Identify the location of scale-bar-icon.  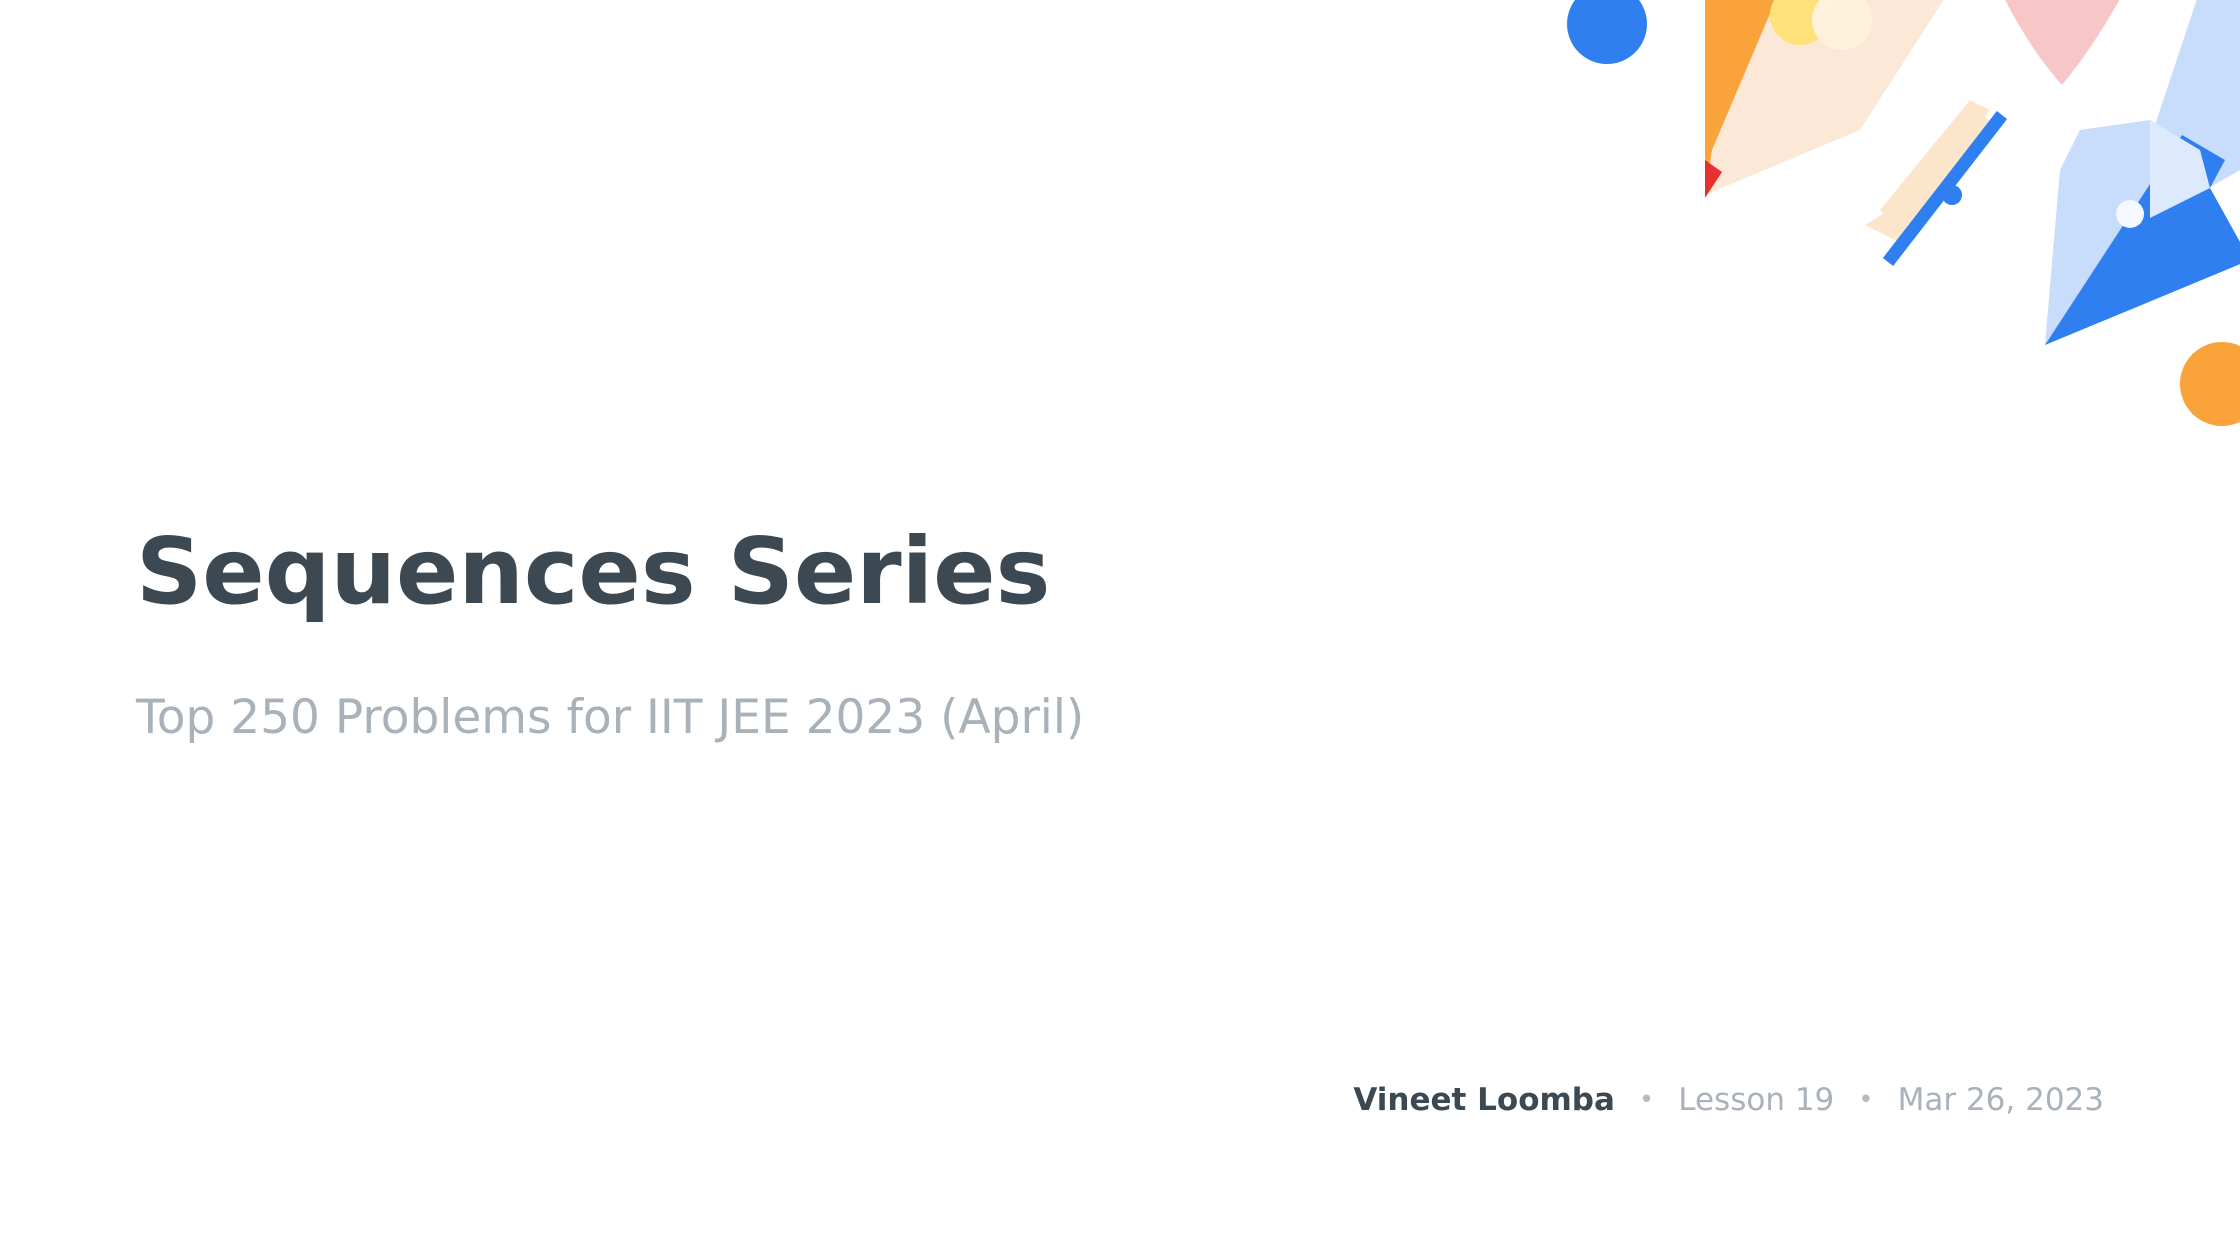
(1936, 183).